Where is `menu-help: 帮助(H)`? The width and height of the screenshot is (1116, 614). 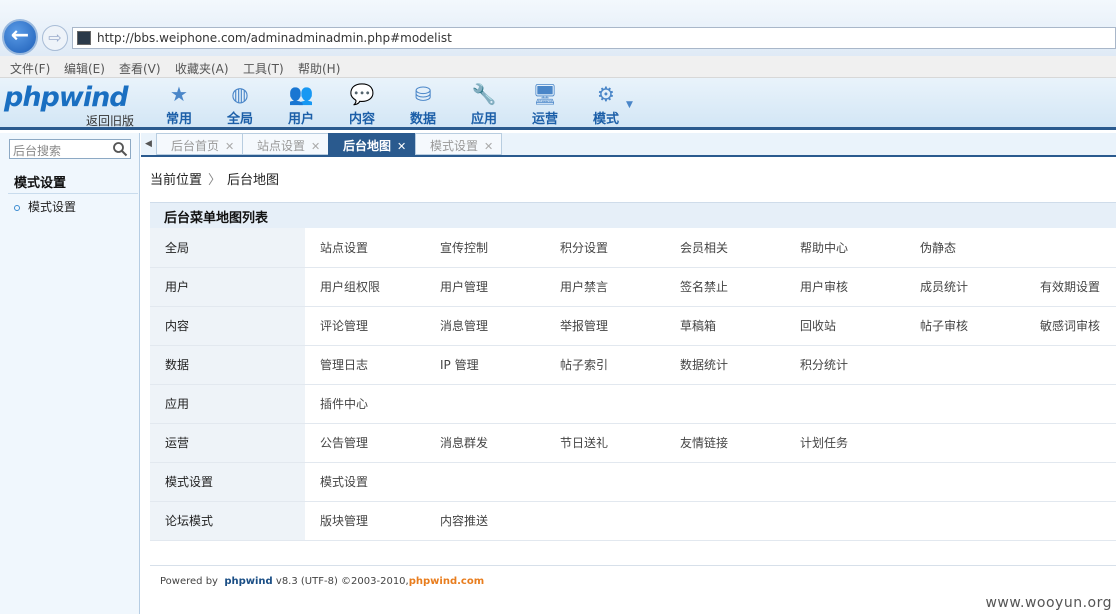
menu-help: 帮助(H) is located at coordinates (319, 68).